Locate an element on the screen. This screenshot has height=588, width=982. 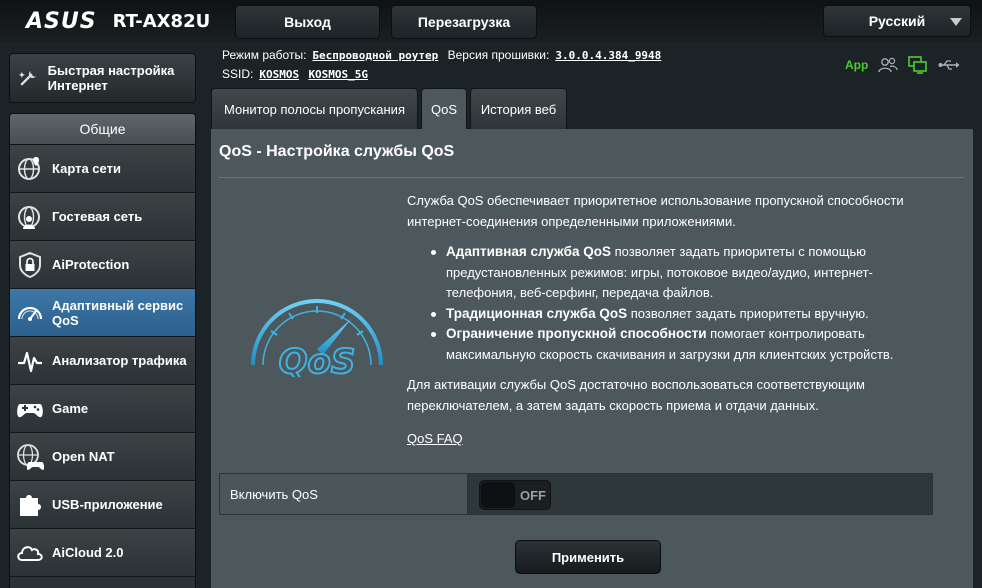
globe-gamepad-icon is located at coordinates (31, 456).